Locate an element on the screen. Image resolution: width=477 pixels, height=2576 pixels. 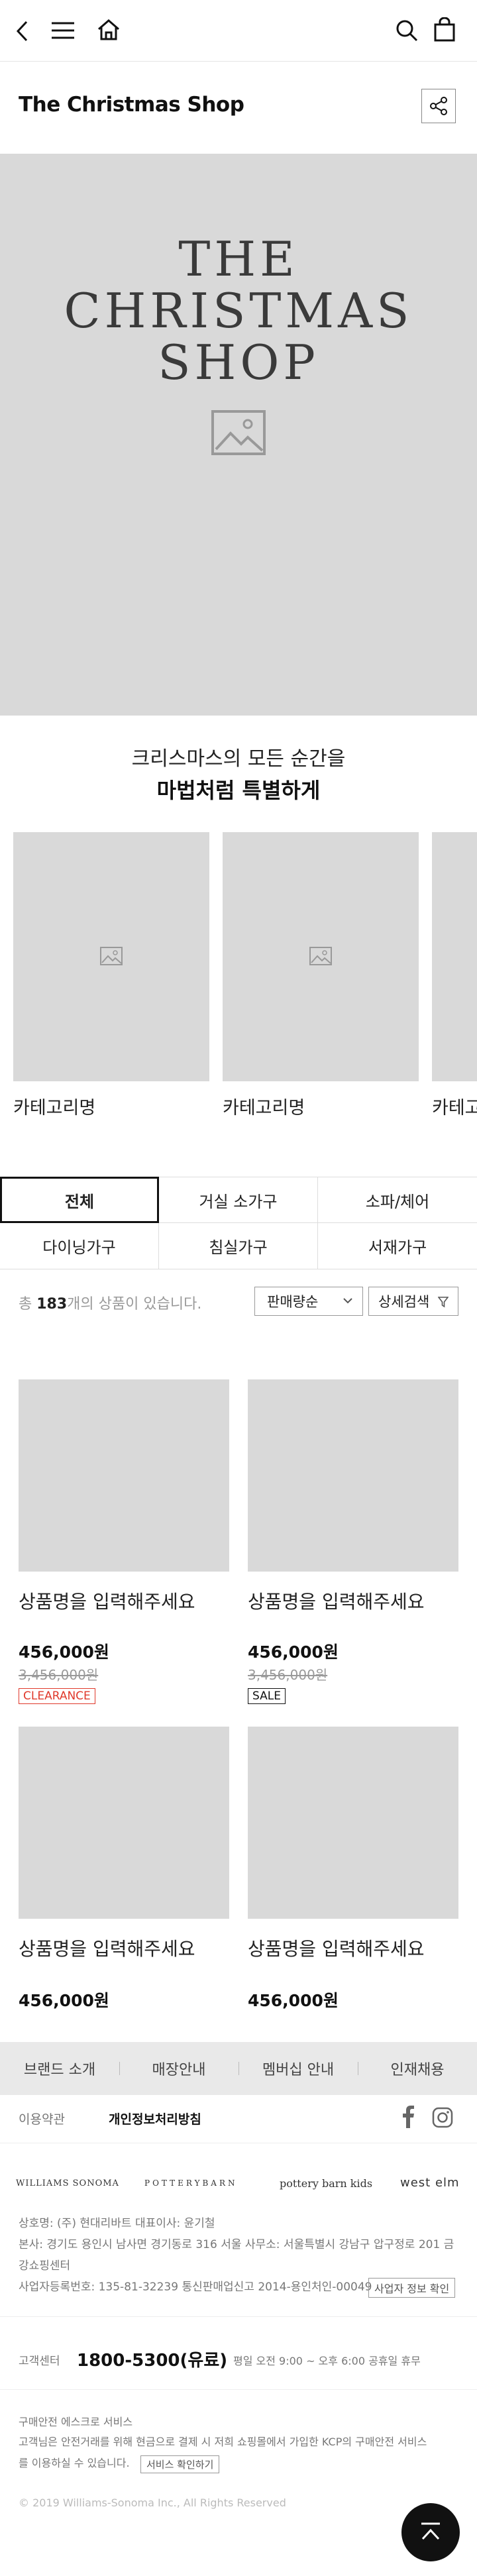
hero-title-line1: THE CHRISTMAS is located at coordinates (238, 285).